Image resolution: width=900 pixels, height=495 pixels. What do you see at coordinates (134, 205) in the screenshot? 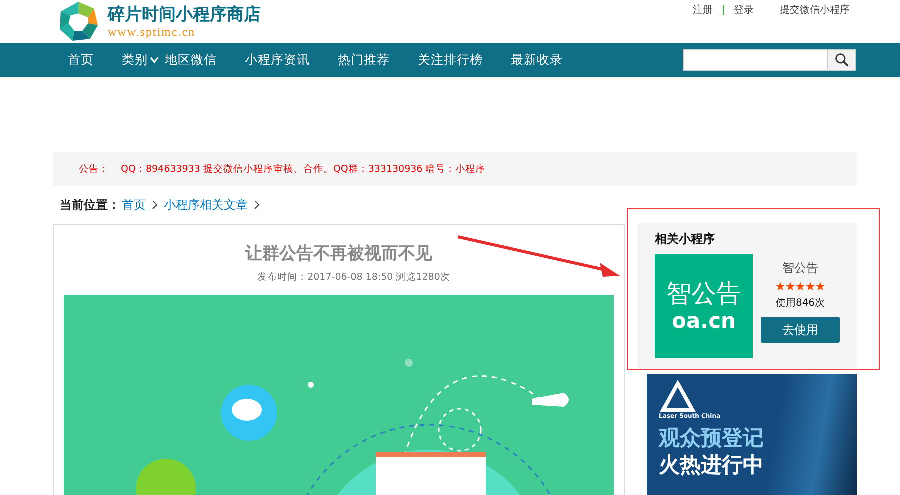
I see `breadcrumb-link: 首页` at bounding box center [134, 205].